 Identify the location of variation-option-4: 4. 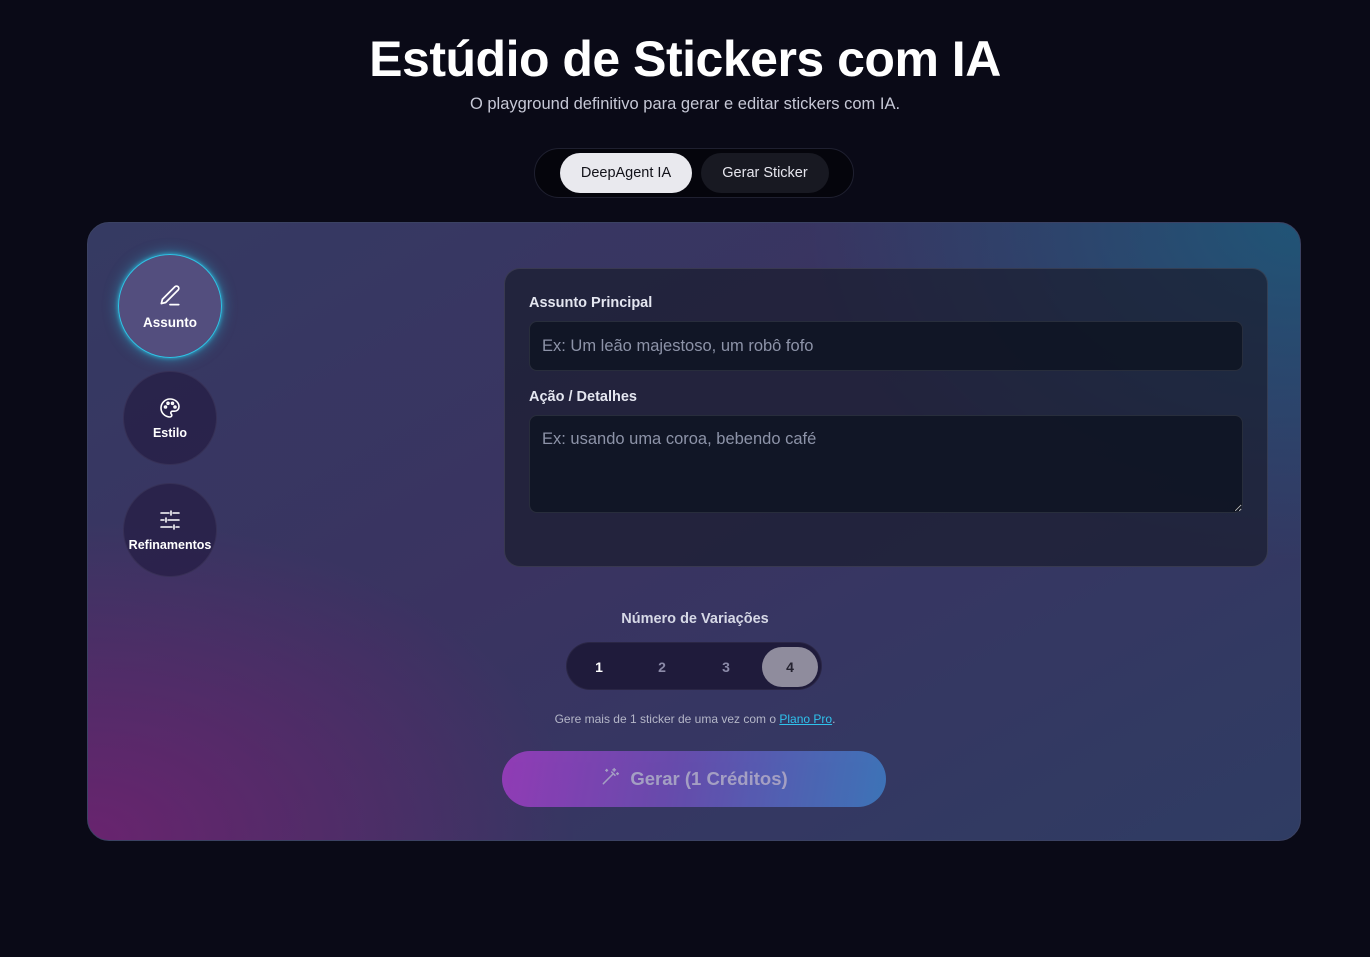
(790, 667).